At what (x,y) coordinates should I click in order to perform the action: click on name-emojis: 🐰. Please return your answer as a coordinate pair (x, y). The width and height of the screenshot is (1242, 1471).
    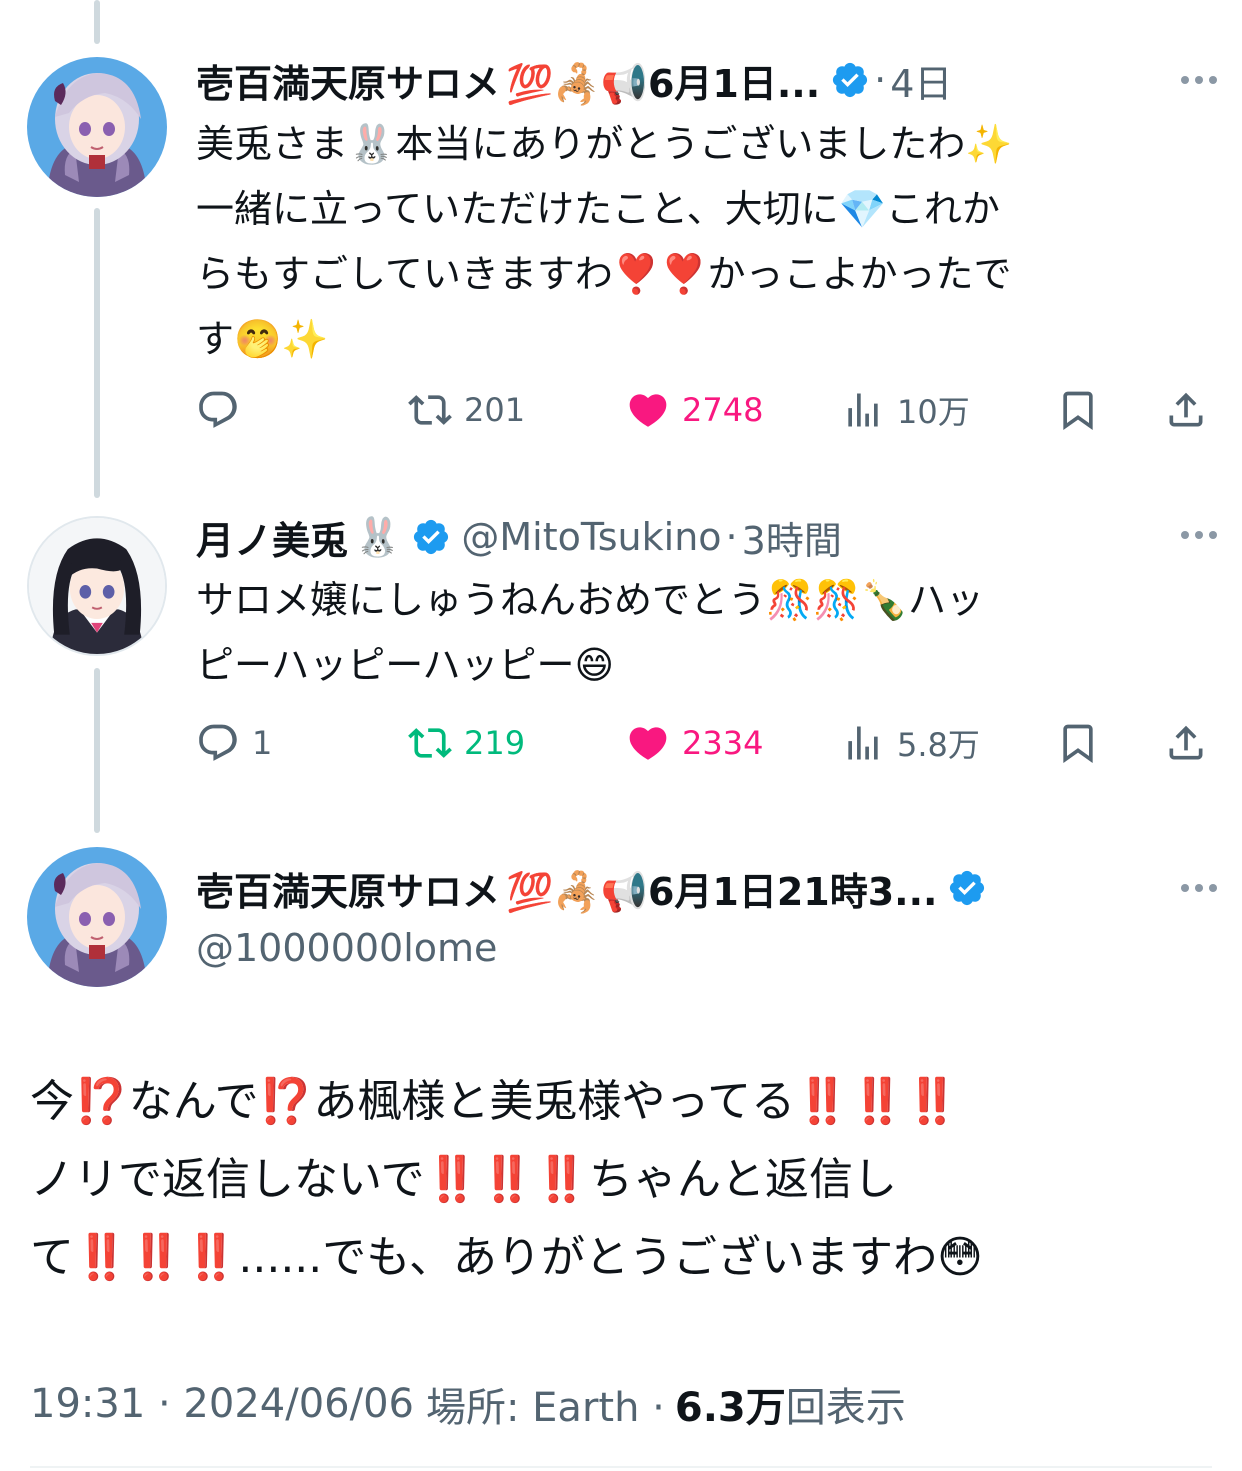
    Looking at the image, I should click on (378, 536).